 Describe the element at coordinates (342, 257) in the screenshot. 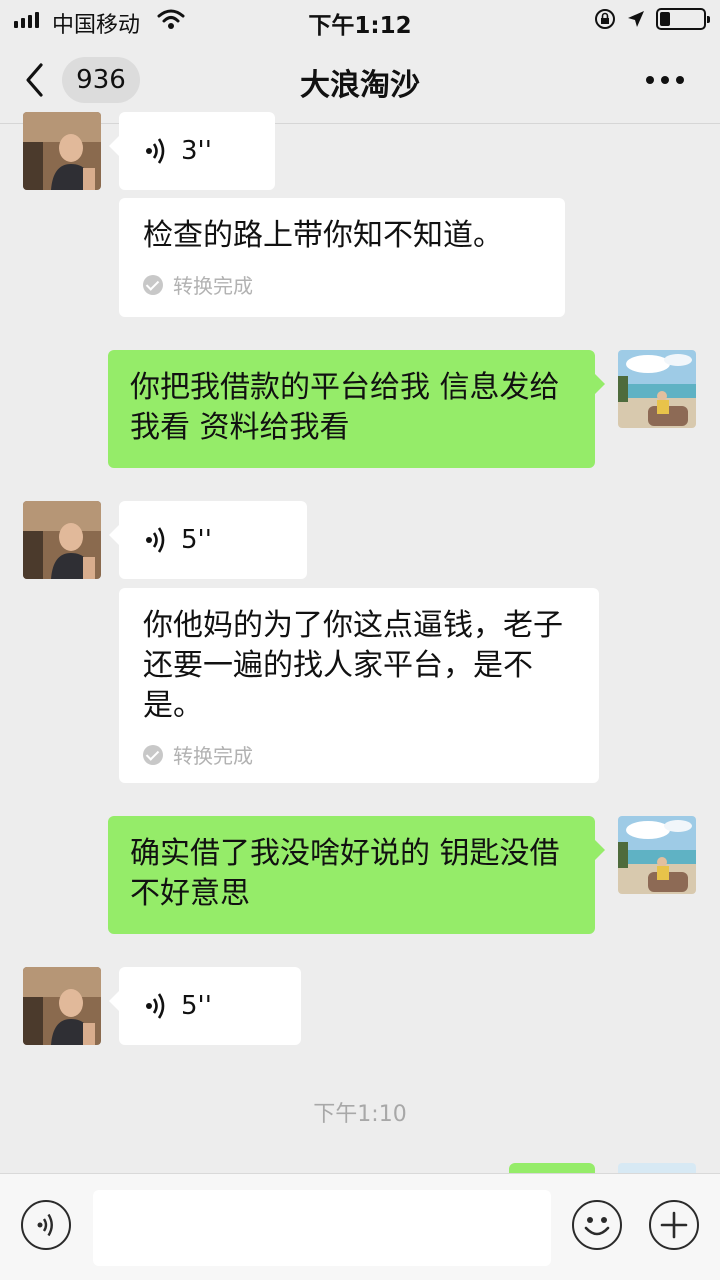

I see `voice-transcript-bubble: 检查的路上带你知不知道。 转换完成` at that location.